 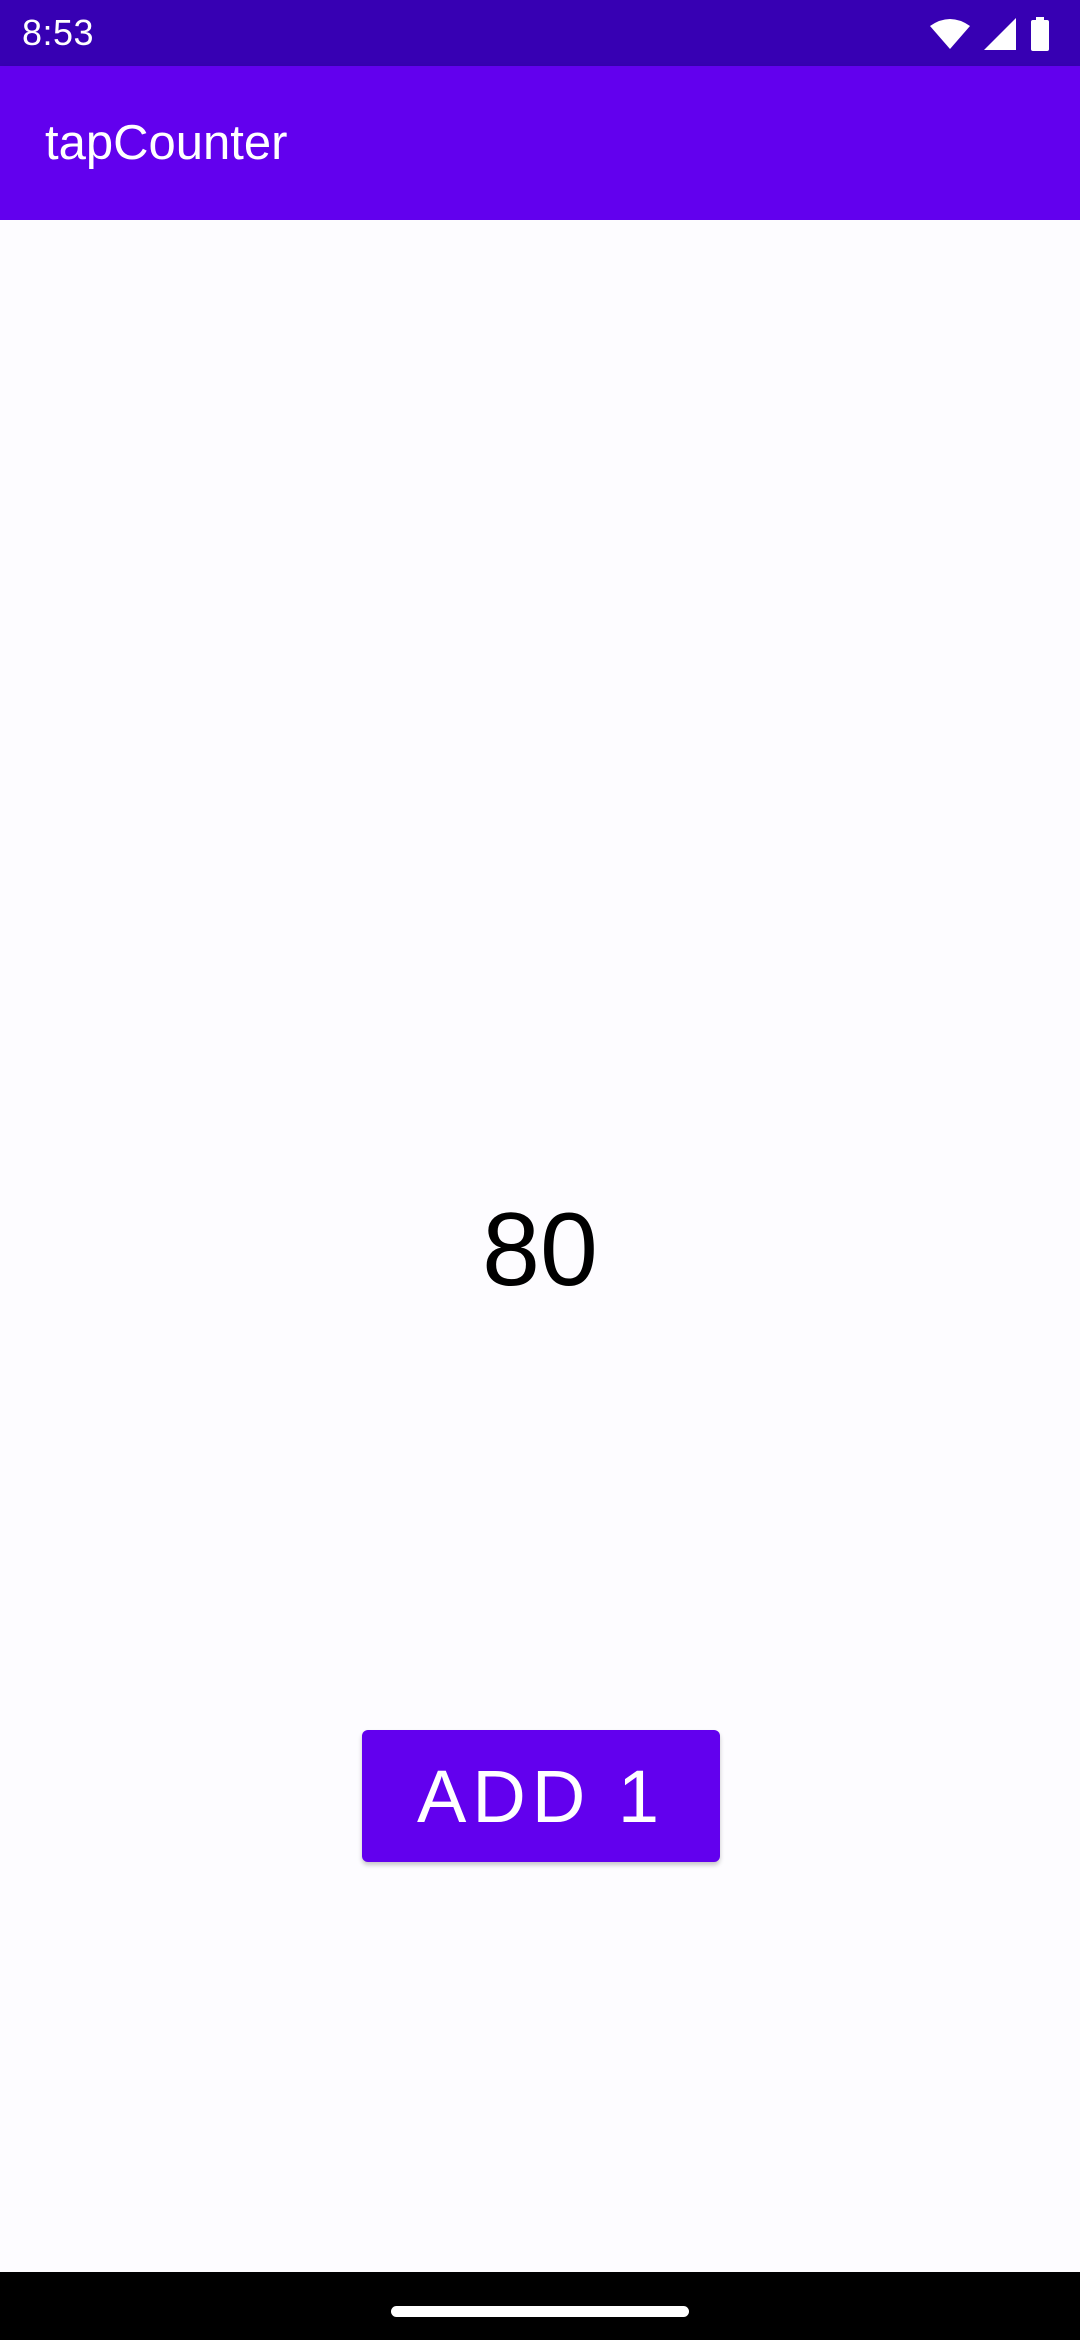 I want to click on app-bar: tapCounter, so click(x=540, y=143).